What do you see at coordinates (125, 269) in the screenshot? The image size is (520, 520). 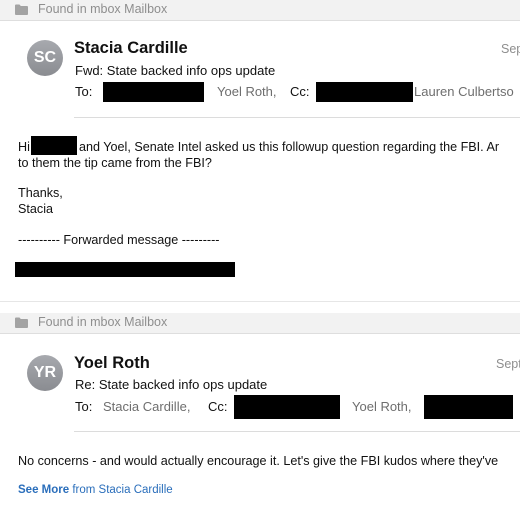 I see `redacted-forwarded-header` at bounding box center [125, 269].